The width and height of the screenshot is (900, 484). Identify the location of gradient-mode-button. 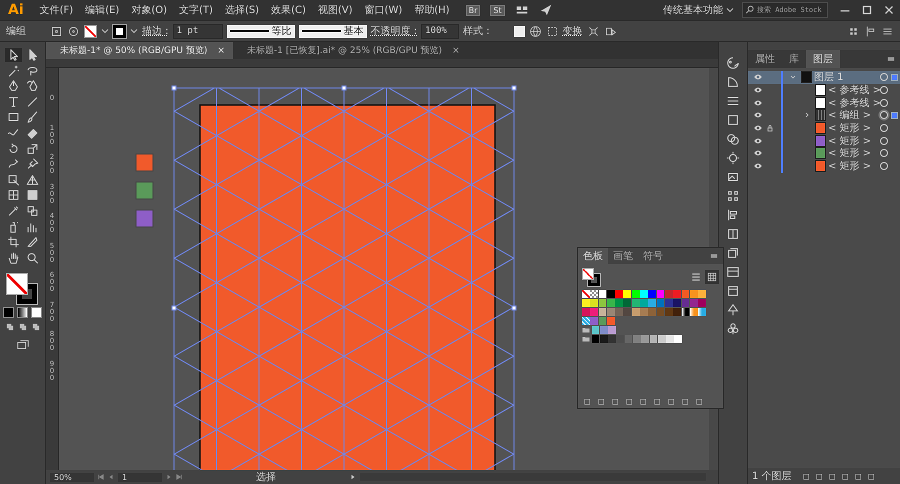
(22, 312).